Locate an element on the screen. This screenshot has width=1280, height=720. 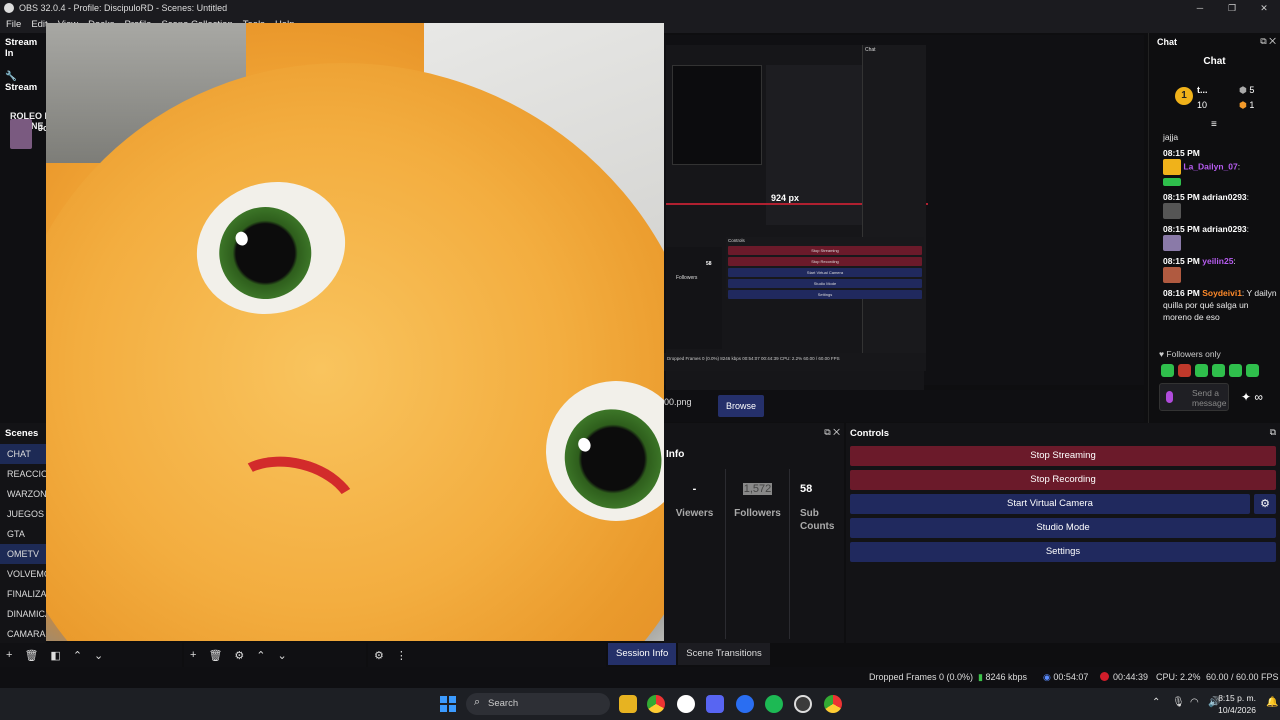
close-icon: ✕ is located at coordinates (1264, 8).